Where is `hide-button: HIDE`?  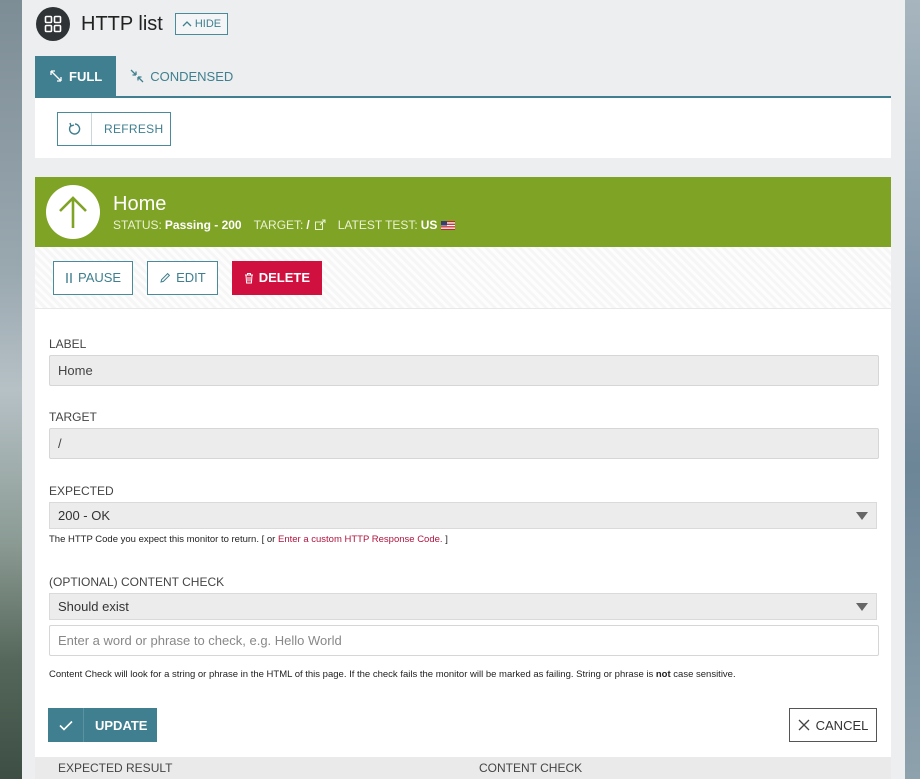 hide-button: HIDE is located at coordinates (201, 24).